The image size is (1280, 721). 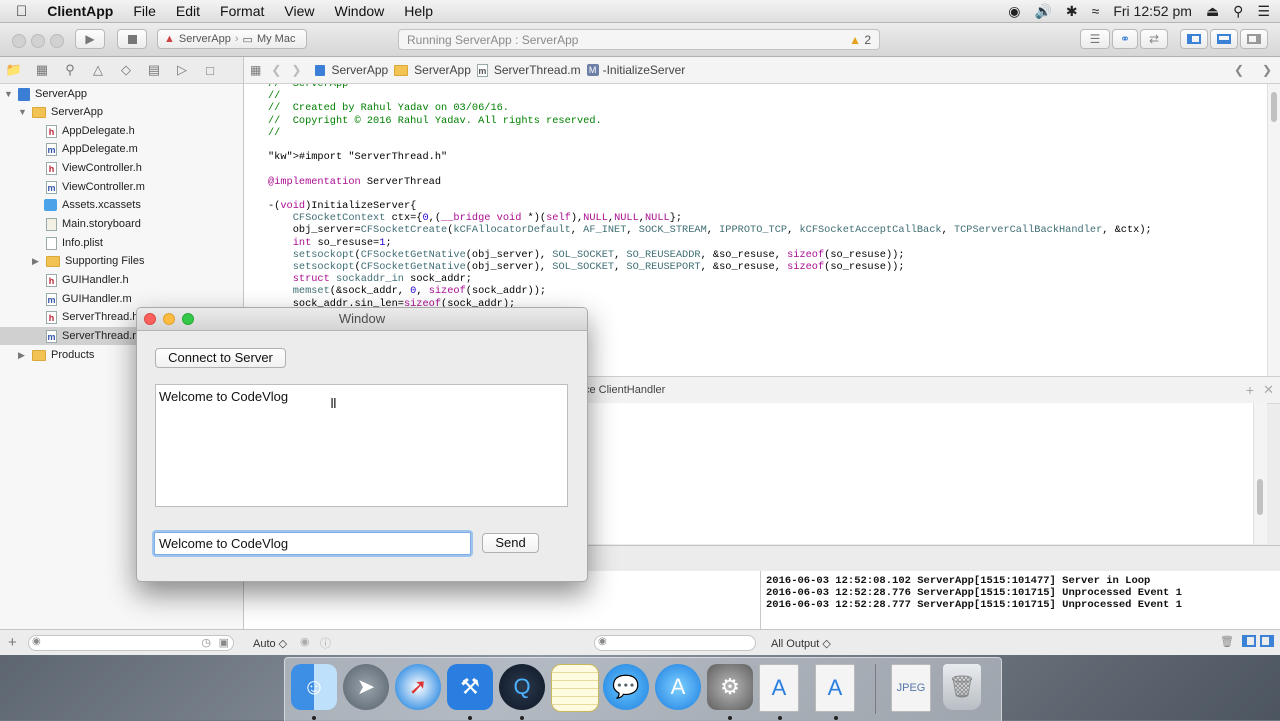 I want to click on menubar-clock: Fri 12:52 pm, so click(x=1152, y=11).